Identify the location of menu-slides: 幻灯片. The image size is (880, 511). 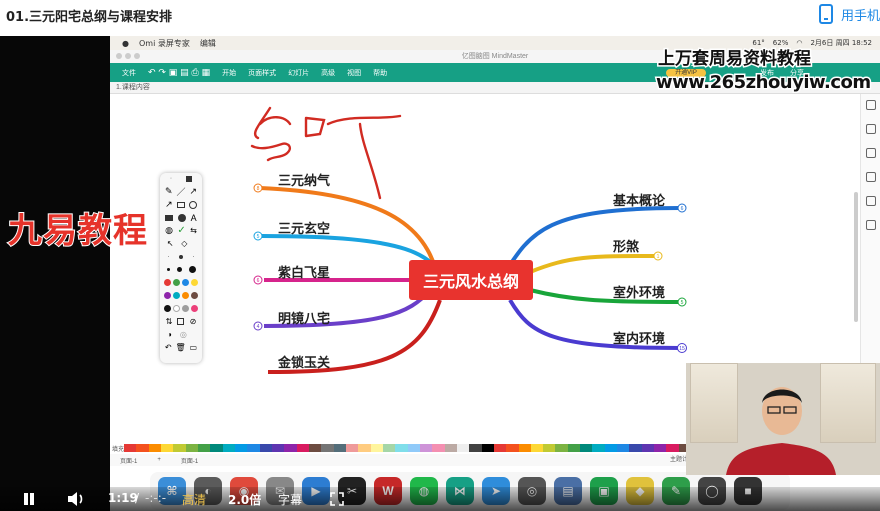
(298, 73).